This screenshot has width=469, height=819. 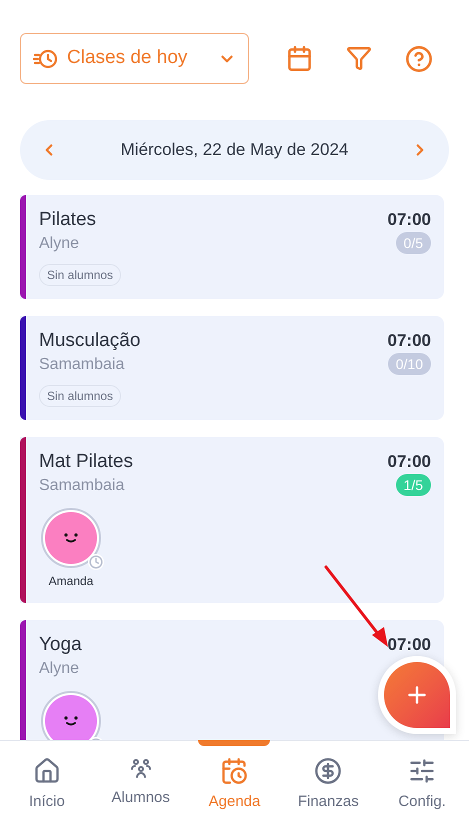 What do you see at coordinates (359, 57) in the screenshot?
I see `filter-icon` at bounding box center [359, 57].